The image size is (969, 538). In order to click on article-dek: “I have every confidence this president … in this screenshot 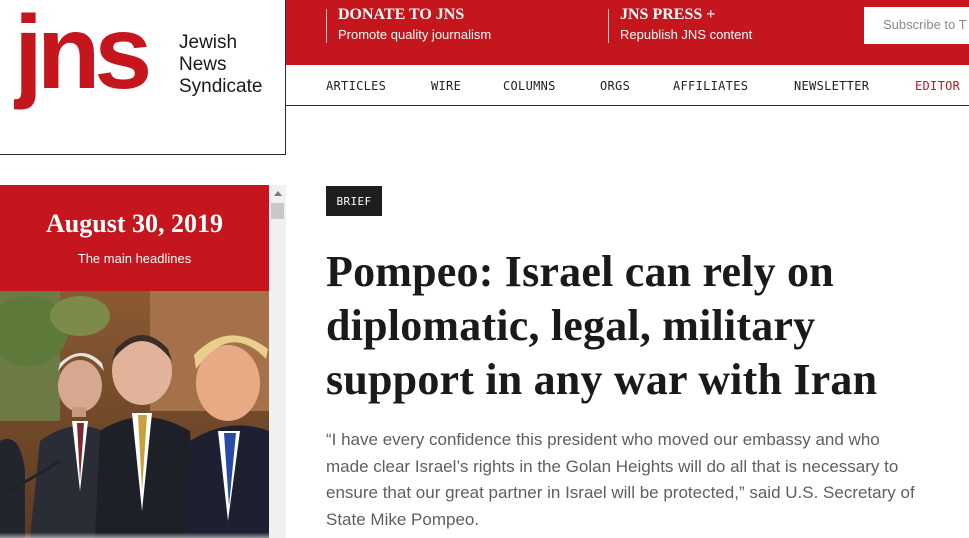, I will do `click(620, 479)`.